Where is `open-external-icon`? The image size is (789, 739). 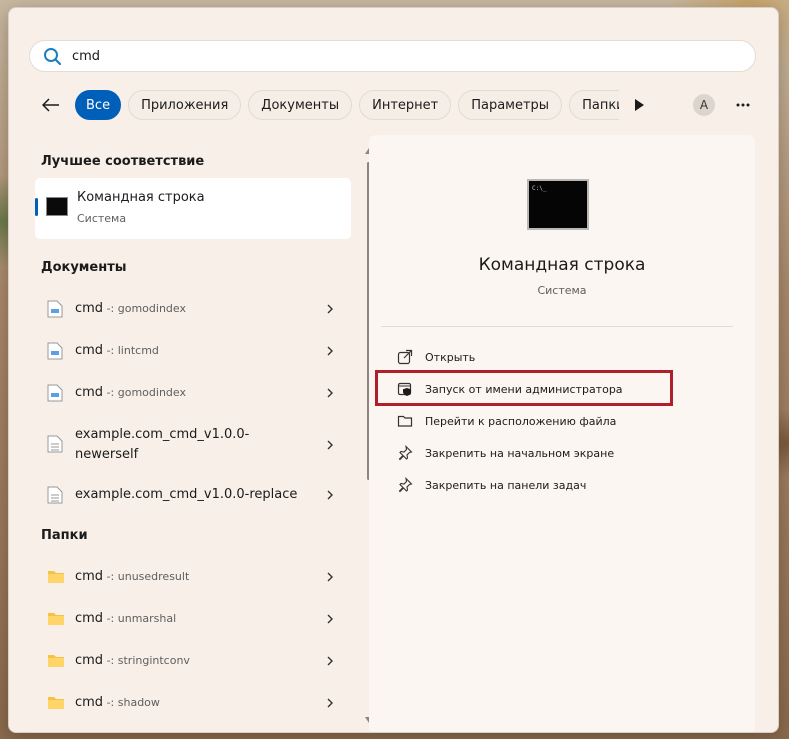
open-external-icon is located at coordinates (405, 357).